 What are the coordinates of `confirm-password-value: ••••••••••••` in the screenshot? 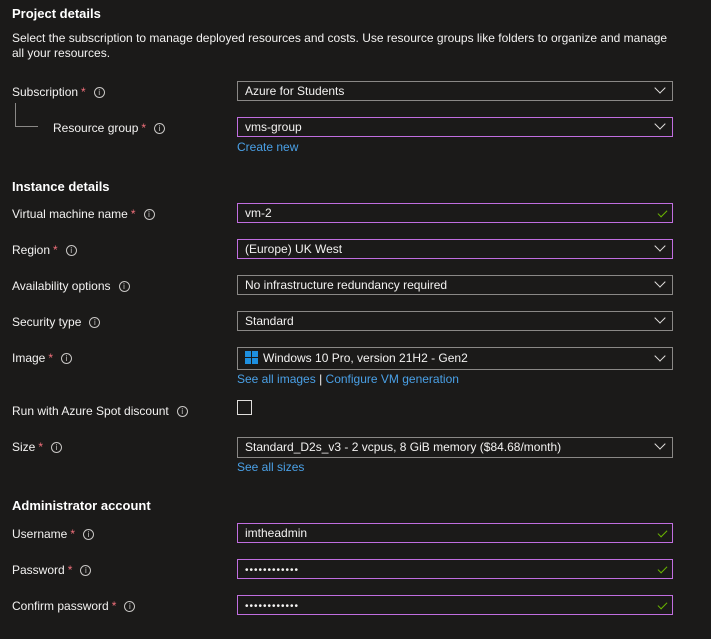 It's located at (272, 606).